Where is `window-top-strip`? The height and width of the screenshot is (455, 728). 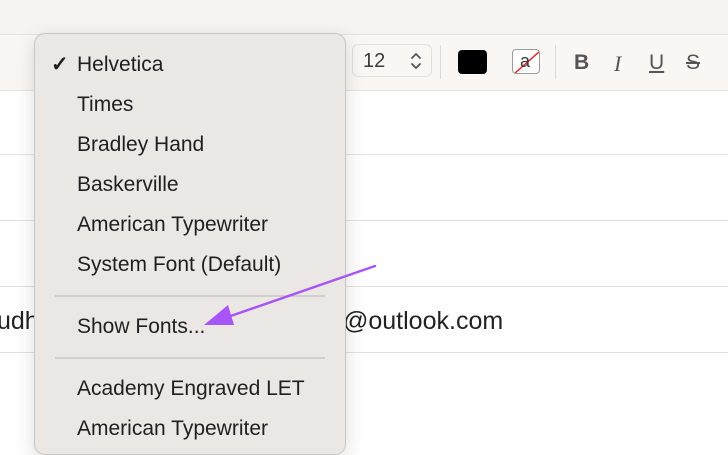
window-top-strip is located at coordinates (364, 17).